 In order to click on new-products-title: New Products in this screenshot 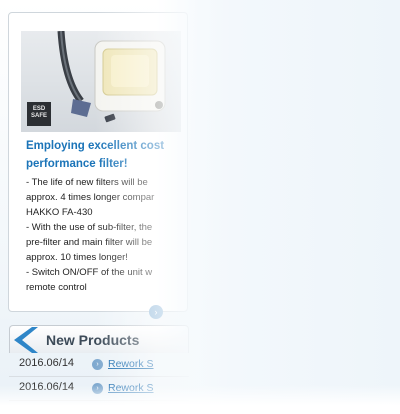, I will do `click(93, 340)`.